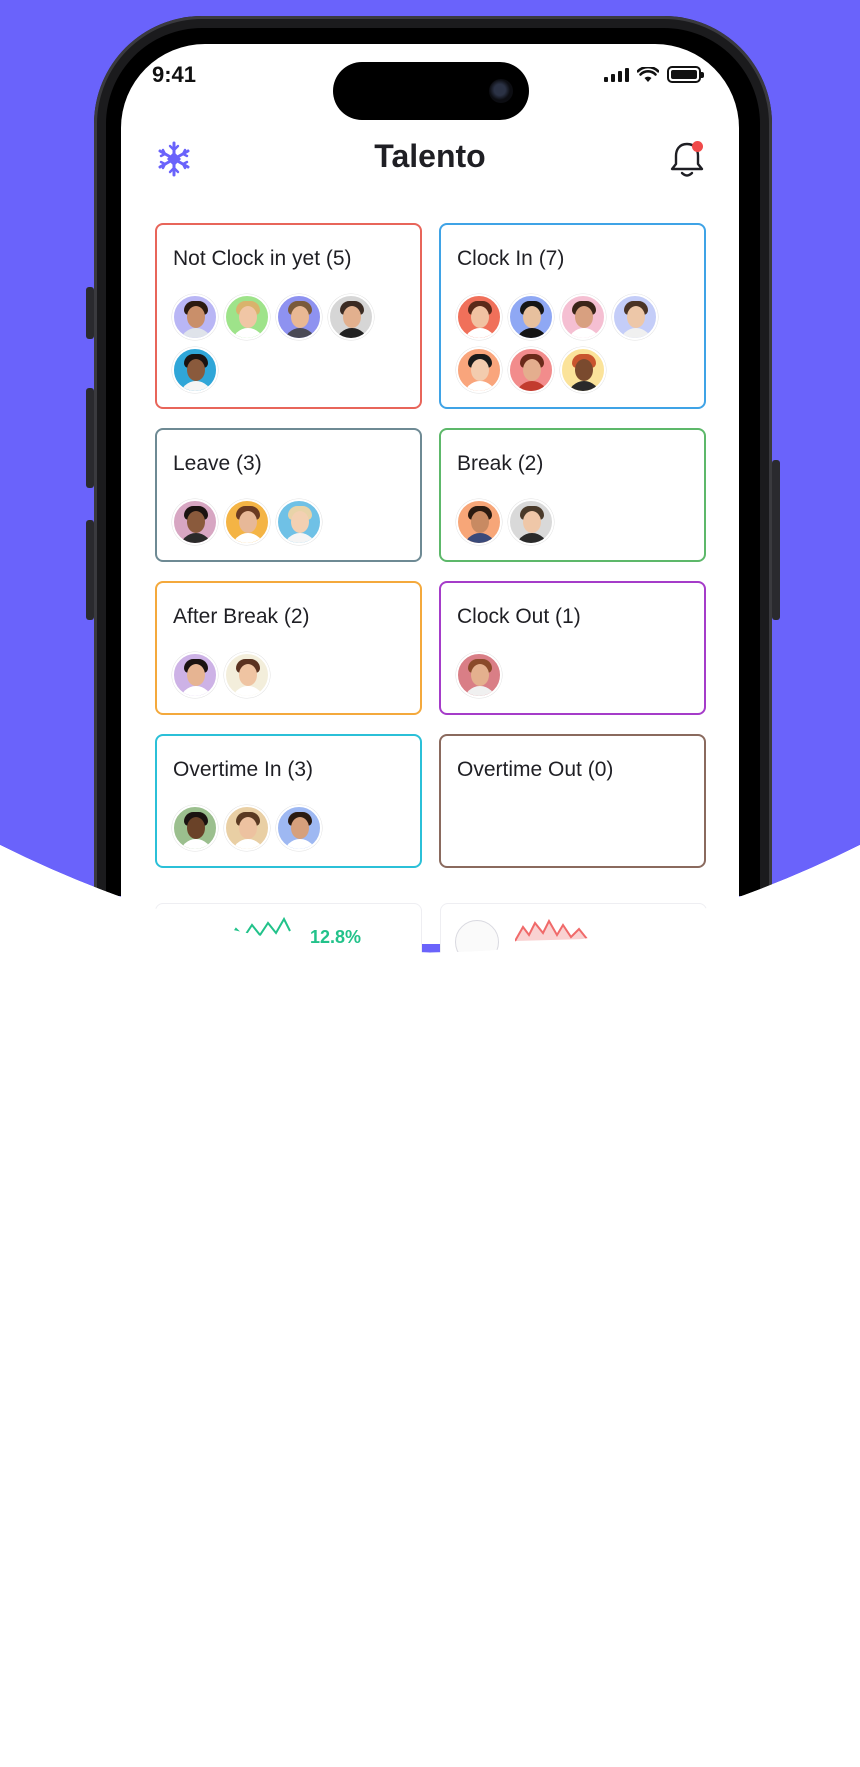 Image resolution: width=860 pixels, height=1767 pixels. What do you see at coordinates (551, 930) in the screenshot?
I see `trend-sparkline-red` at bounding box center [551, 930].